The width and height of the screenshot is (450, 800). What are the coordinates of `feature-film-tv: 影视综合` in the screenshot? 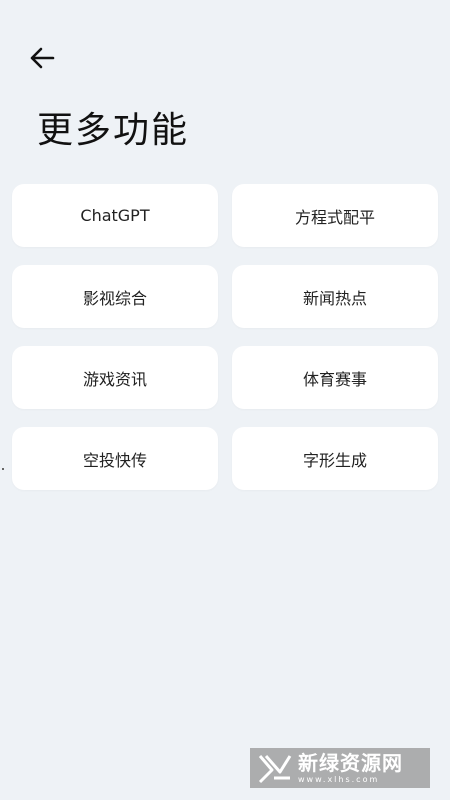 It's located at (115, 296).